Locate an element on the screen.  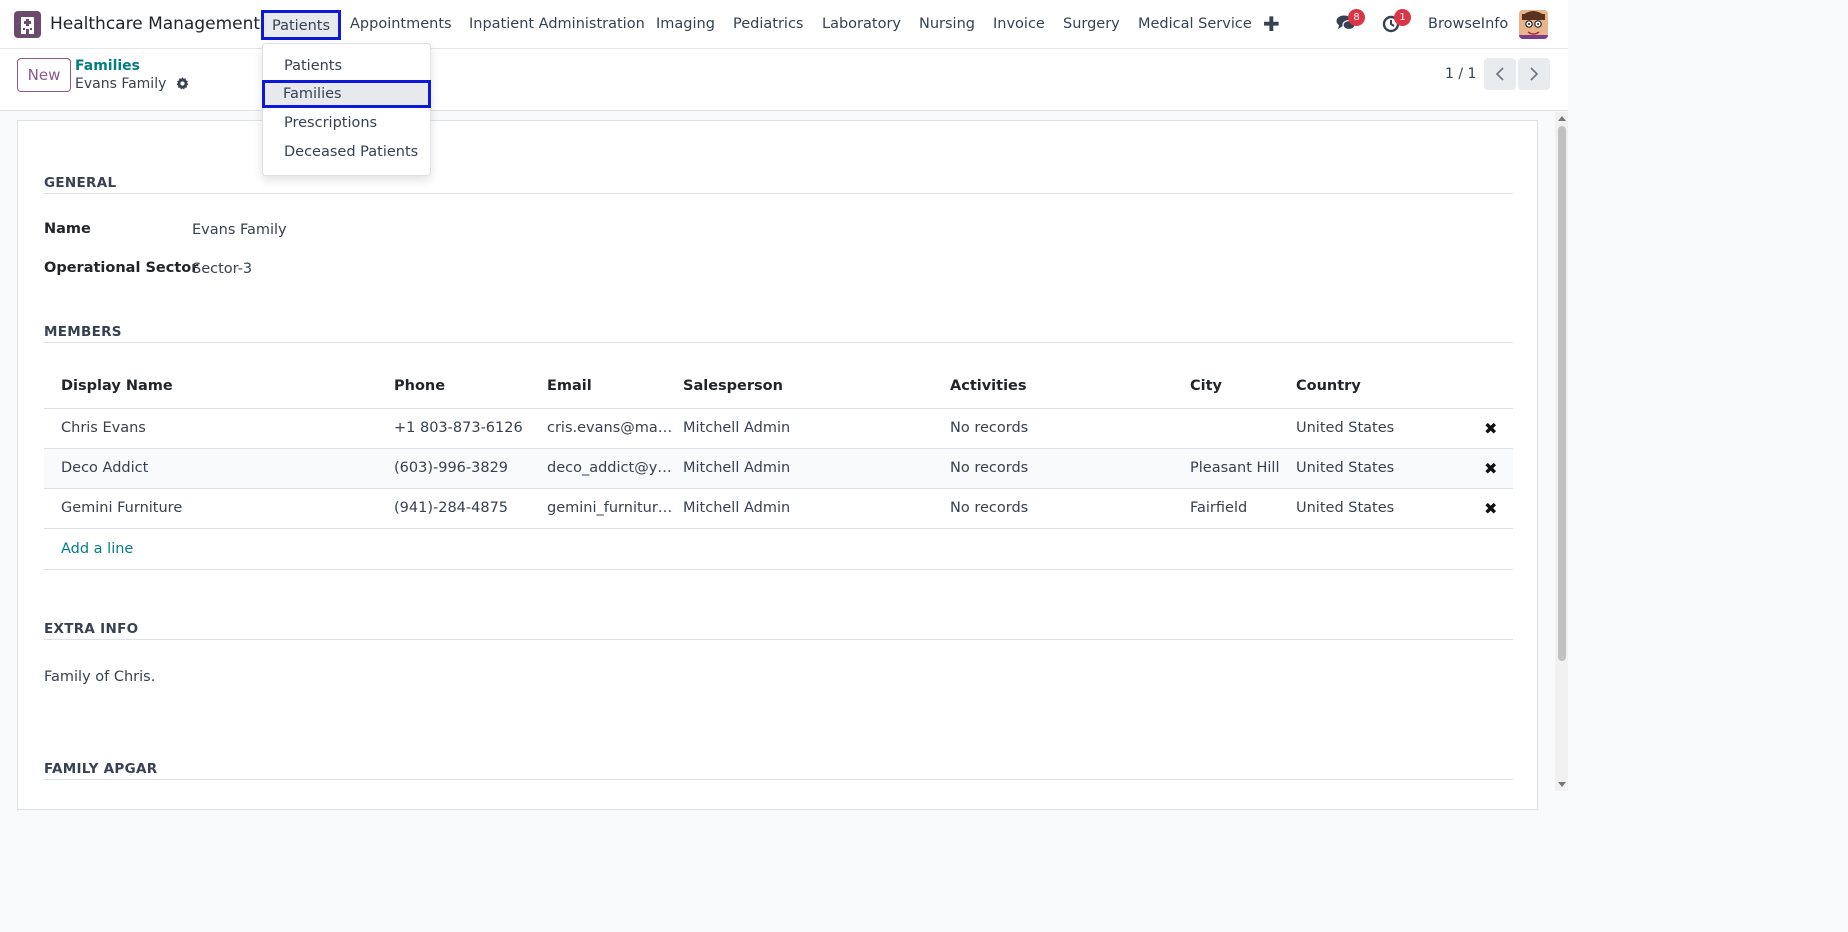
dropdown-item-patients: Patients is located at coordinates (346, 66).